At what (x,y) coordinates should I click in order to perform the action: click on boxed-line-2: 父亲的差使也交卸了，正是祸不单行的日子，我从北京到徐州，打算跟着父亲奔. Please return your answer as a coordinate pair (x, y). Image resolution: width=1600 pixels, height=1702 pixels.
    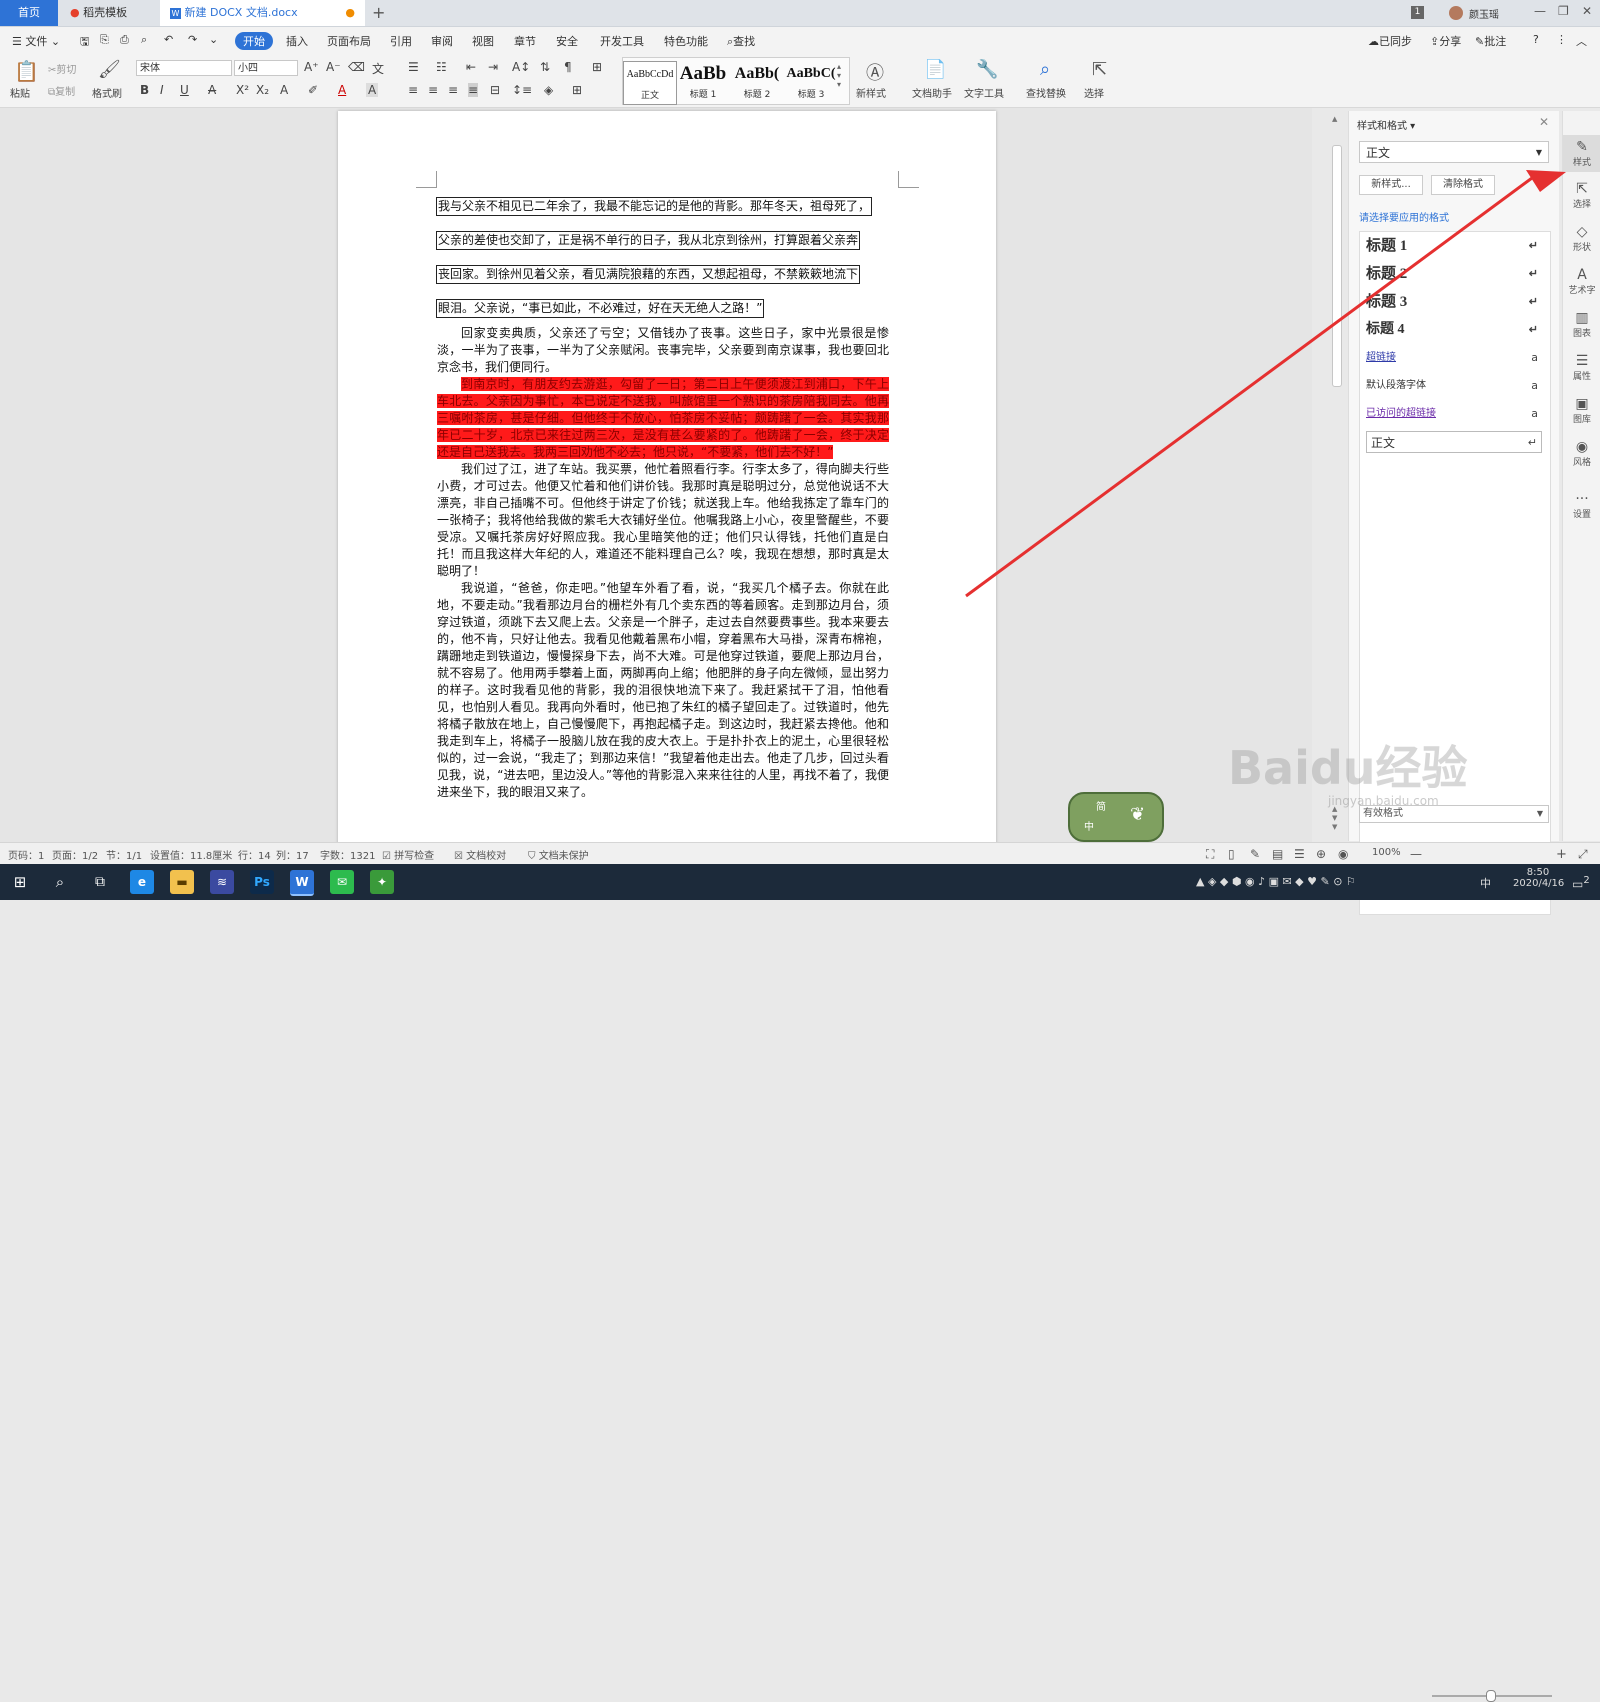
    Looking at the image, I should click on (648, 240).